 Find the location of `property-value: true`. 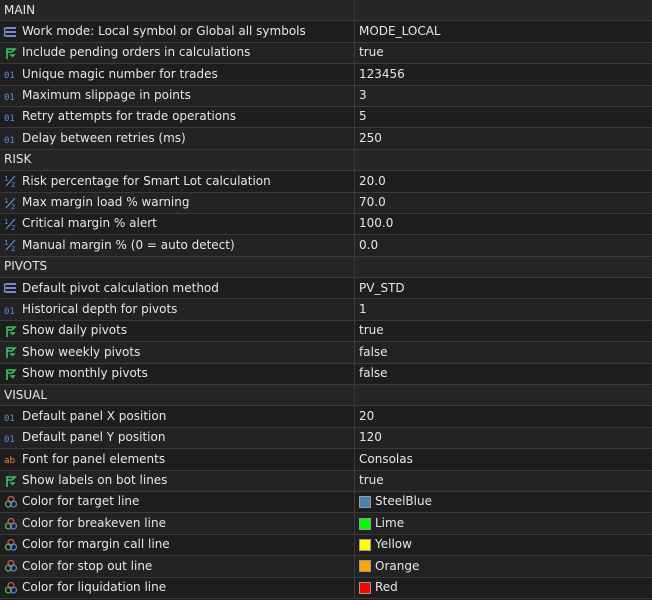

property-value: true is located at coordinates (371, 330).